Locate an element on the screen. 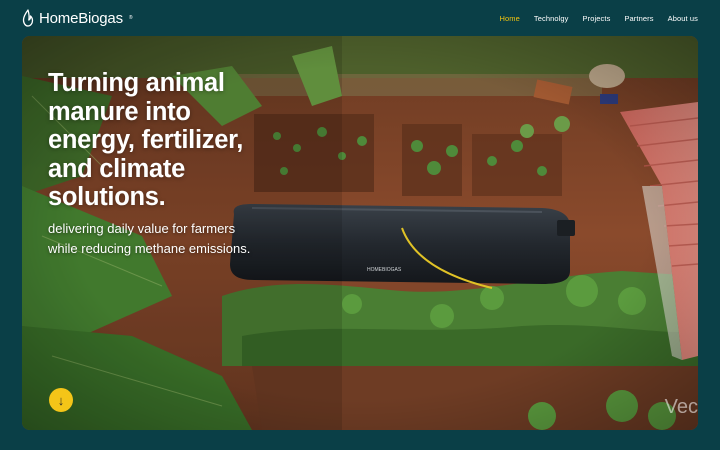  tank-label: HOMEBIOGAS is located at coordinates (384, 270).